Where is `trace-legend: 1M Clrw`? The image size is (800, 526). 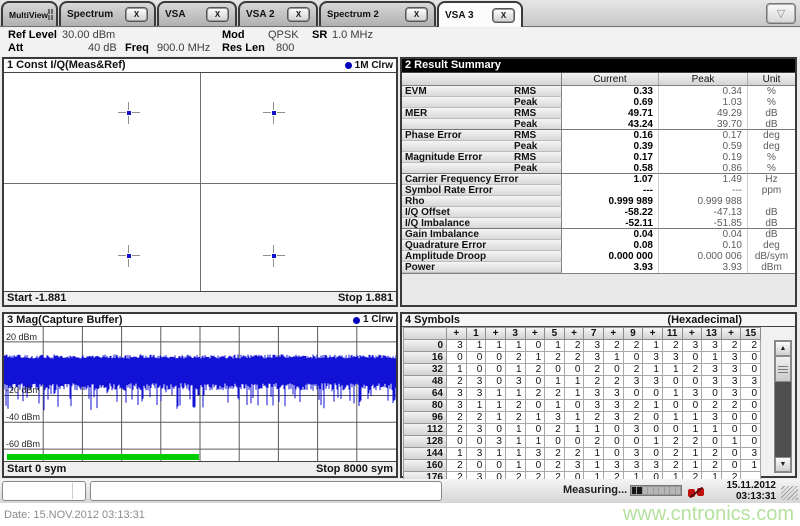
trace-legend: 1M Clrw is located at coordinates (368, 65).